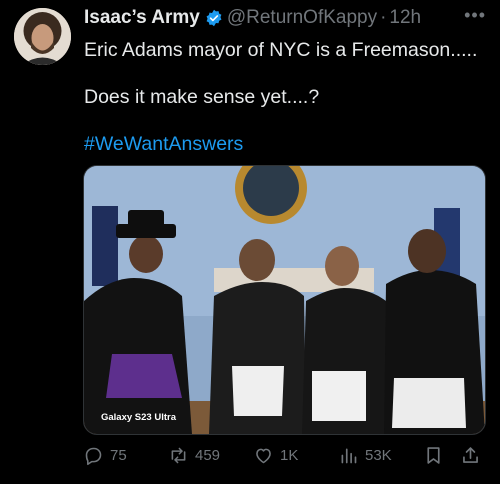  What do you see at coordinates (302, 18) in the screenshot?
I see `author-handle: @ReturnOfKappy` at bounding box center [302, 18].